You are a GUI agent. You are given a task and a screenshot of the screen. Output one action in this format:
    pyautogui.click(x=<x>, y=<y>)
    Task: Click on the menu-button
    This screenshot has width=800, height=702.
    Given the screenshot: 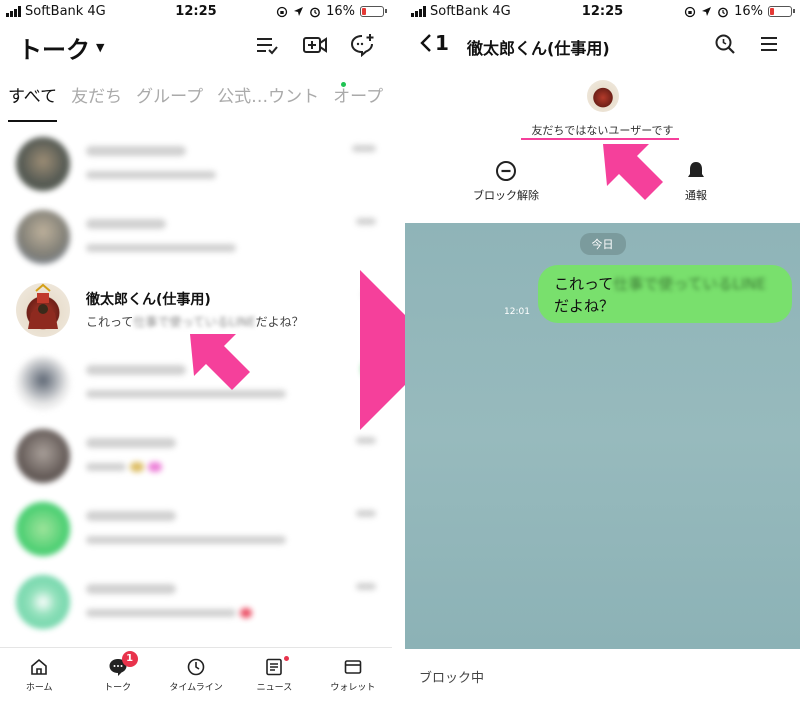 What is the action you would take?
    pyautogui.click(x=769, y=46)
    